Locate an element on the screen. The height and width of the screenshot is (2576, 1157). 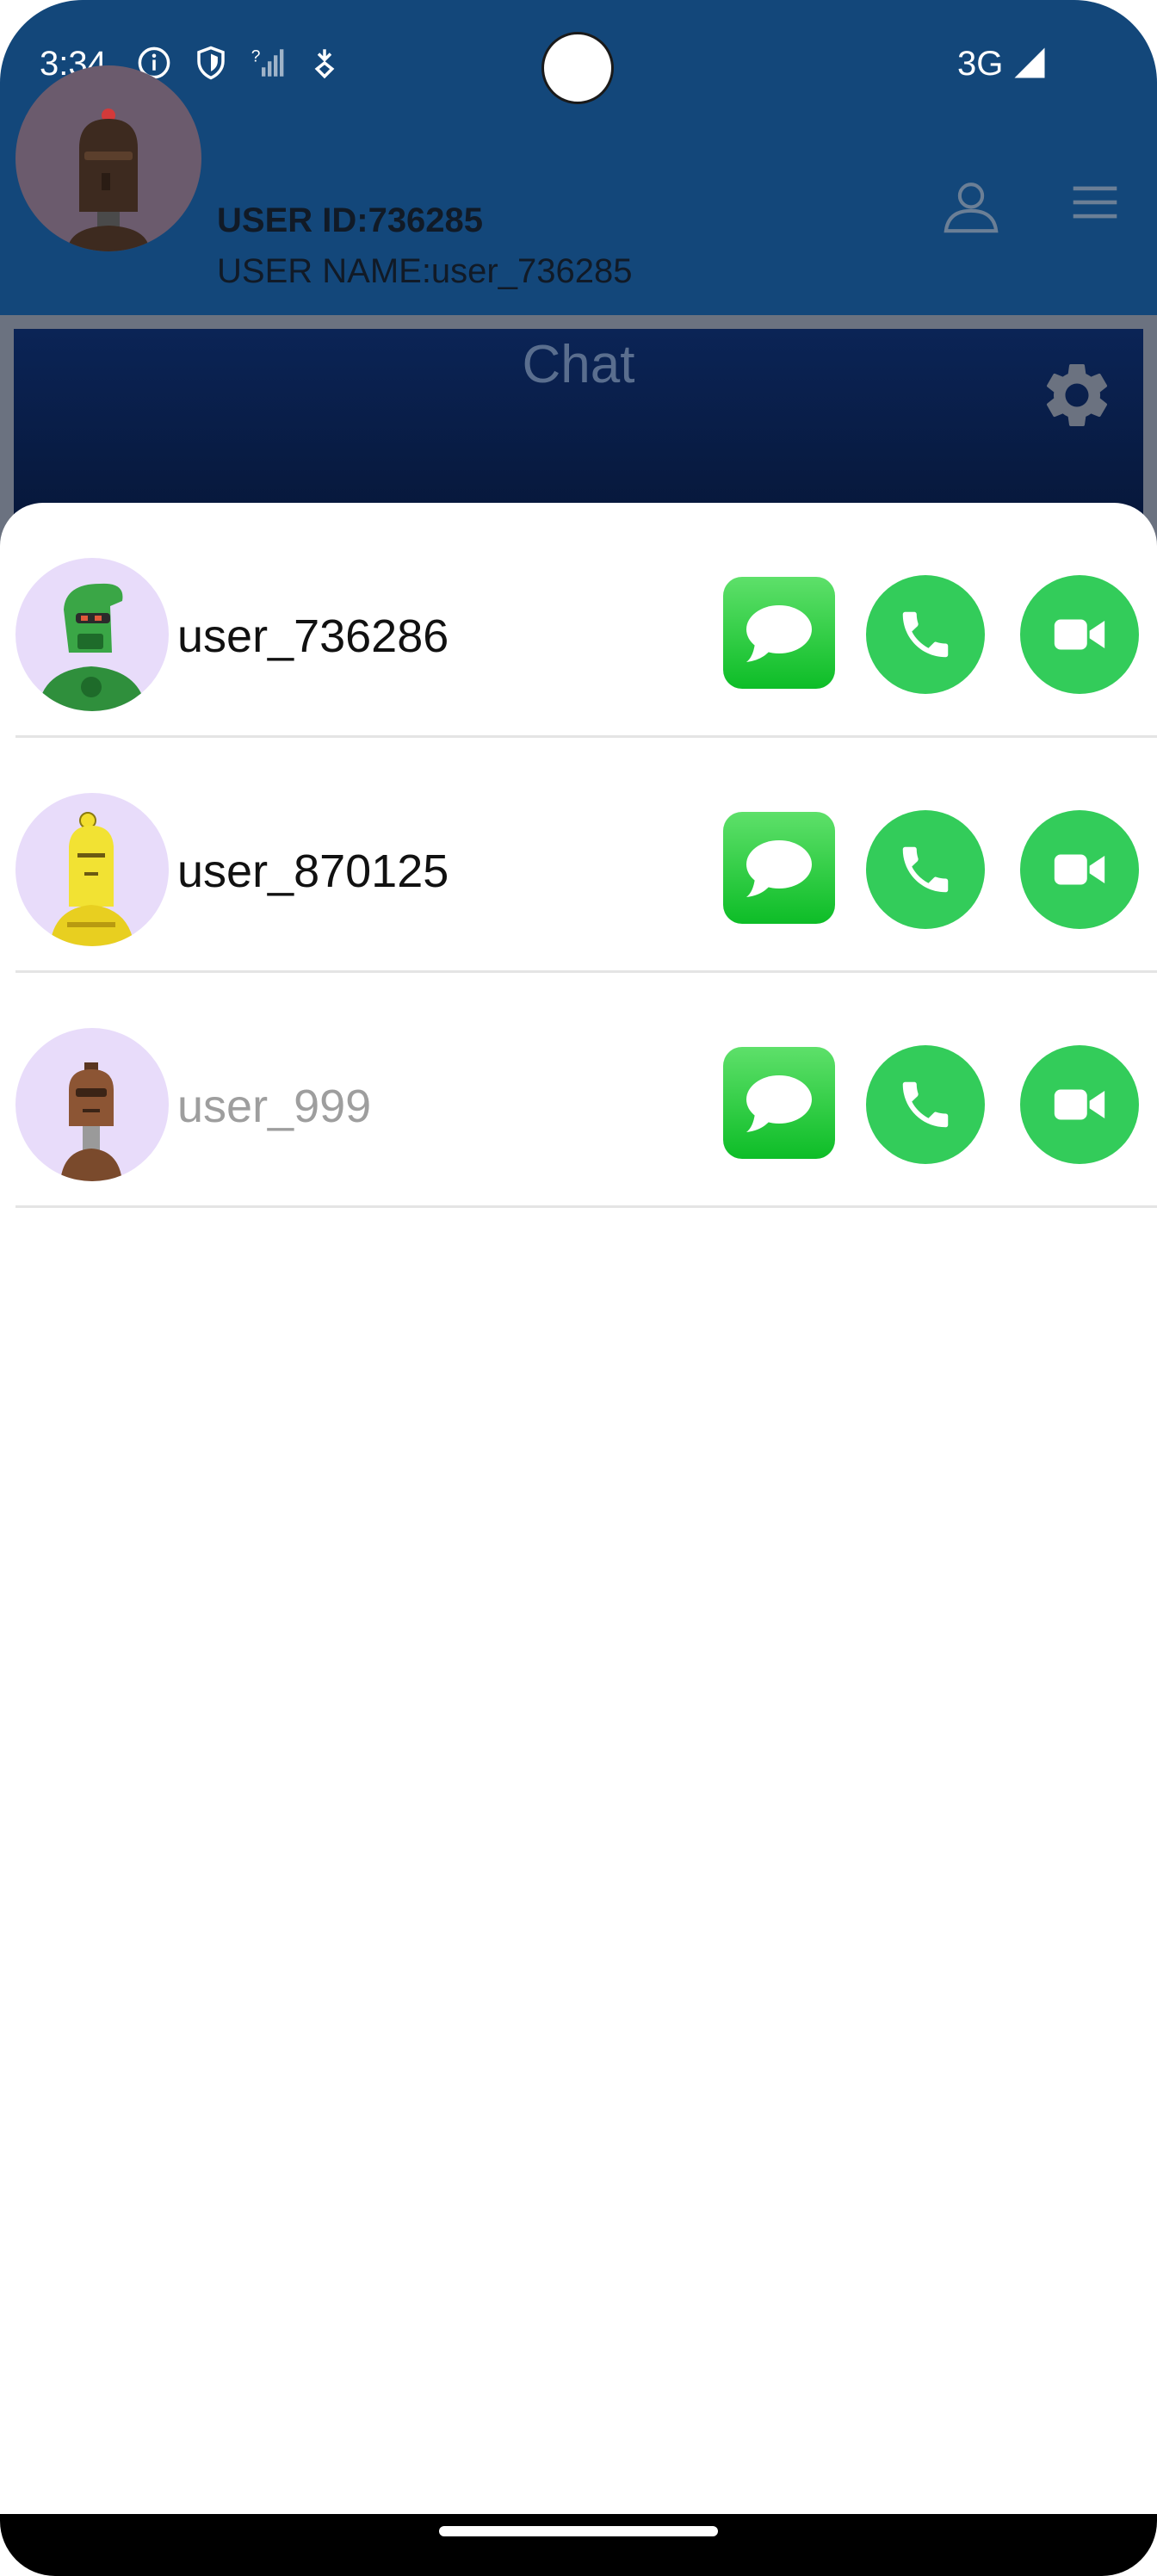
robot-avatar-yellow-icon is located at coordinates (92, 879).